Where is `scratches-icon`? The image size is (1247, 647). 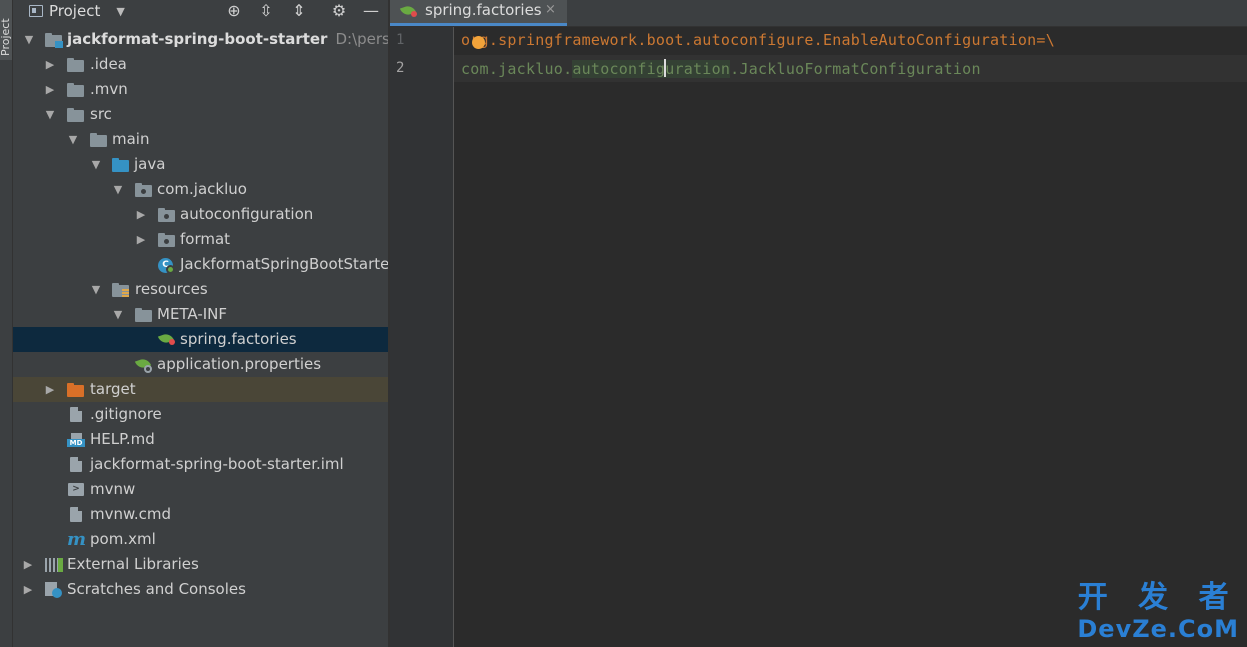 scratches-icon is located at coordinates (54, 590).